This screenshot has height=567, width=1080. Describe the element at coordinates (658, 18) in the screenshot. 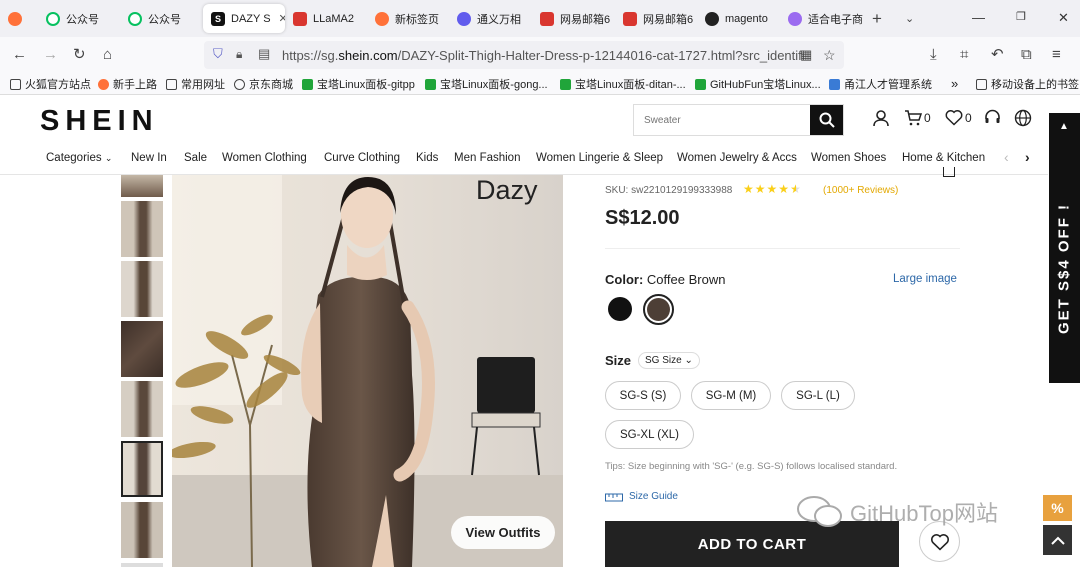

I see `tab-netease-2: 网易邮箱6` at that location.